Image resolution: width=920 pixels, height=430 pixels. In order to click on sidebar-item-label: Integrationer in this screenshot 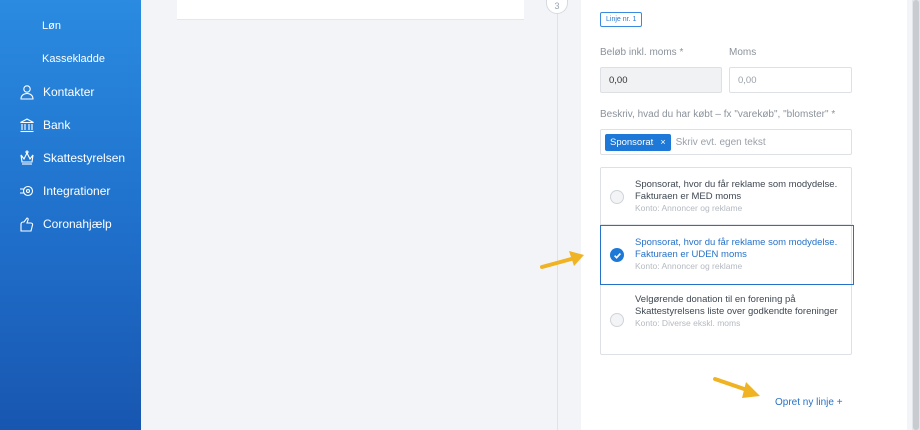, I will do `click(77, 191)`.